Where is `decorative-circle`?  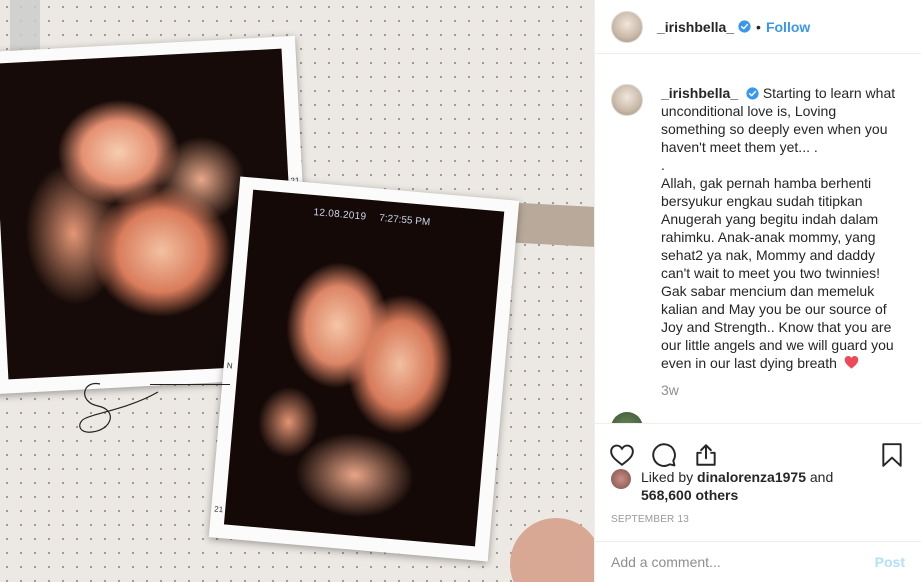
decorative-circle is located at coordinates (552, 550).